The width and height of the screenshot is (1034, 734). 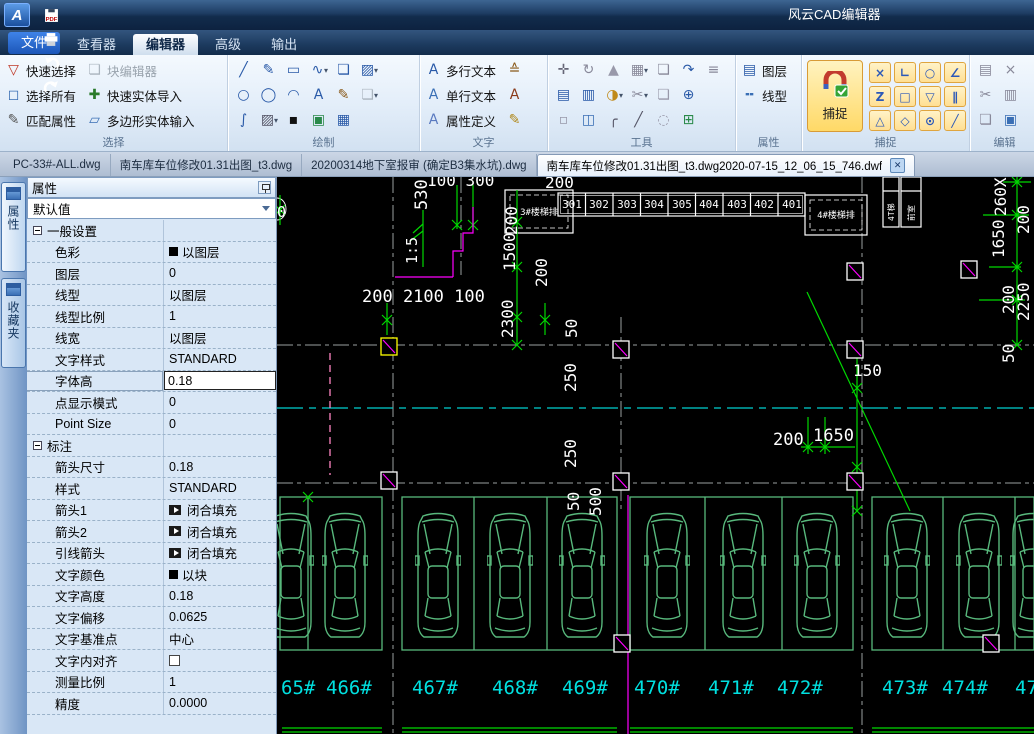 What do you see at coordinates (151, 295) in the screenshot?
I see `property-row-线型: 线型 以图层` at bounding box center [151, 295].